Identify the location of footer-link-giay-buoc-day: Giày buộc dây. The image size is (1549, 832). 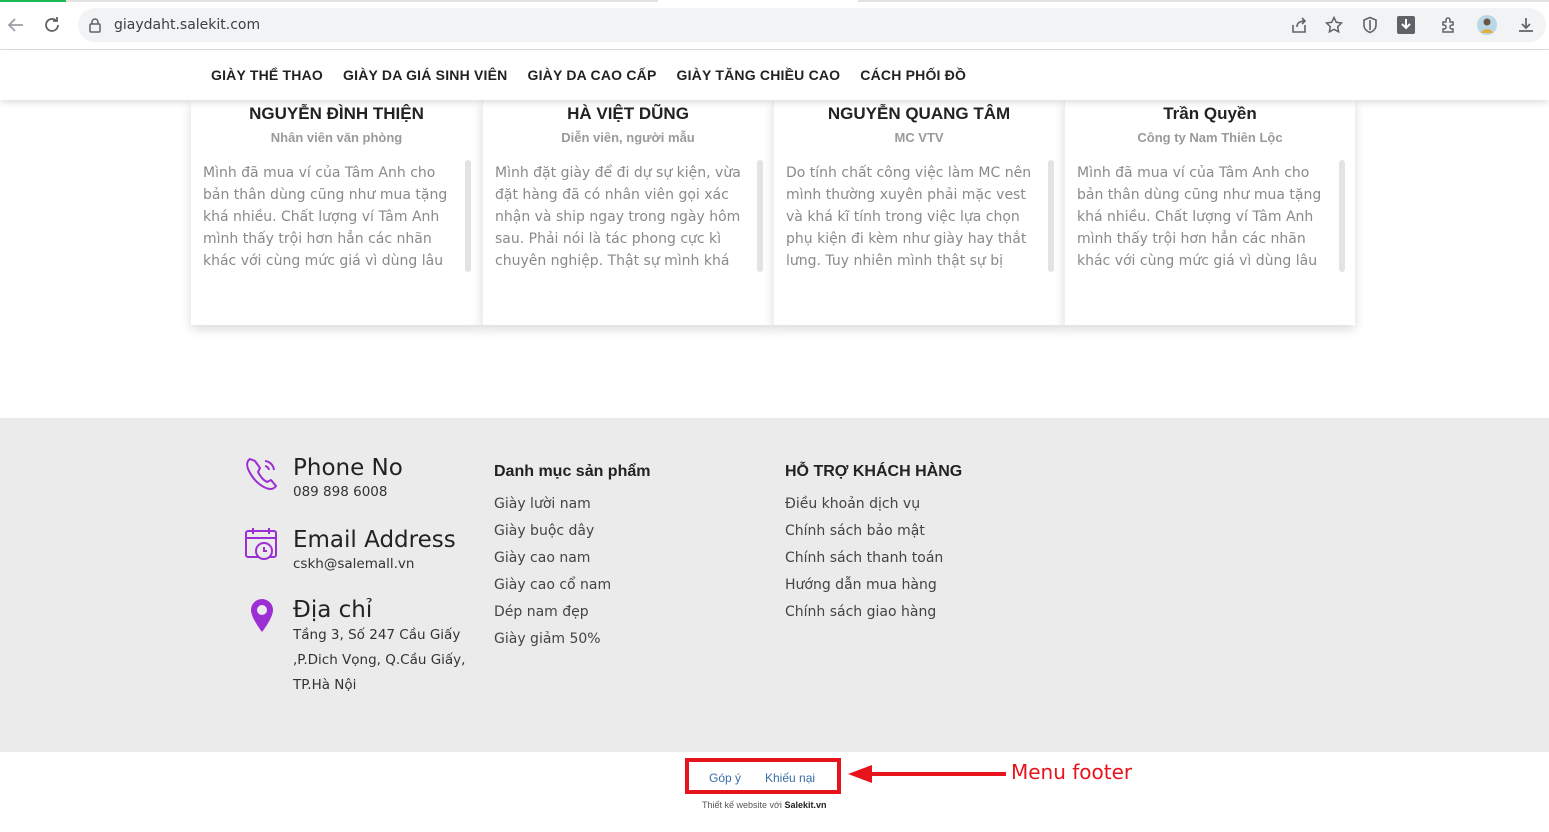
(552, 531).